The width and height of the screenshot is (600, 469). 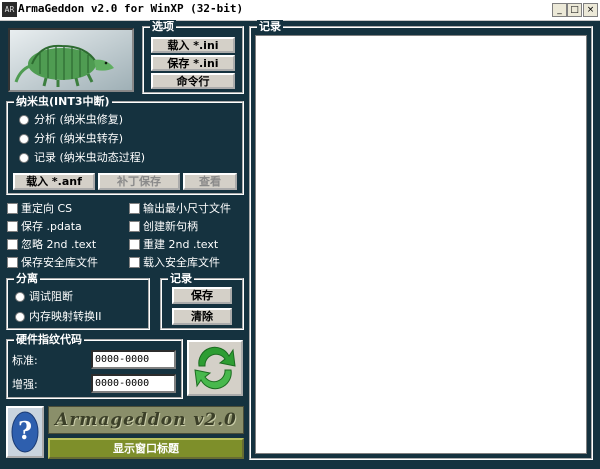 I want to click on record-save-button: 保存, so click(x=202, y=295).